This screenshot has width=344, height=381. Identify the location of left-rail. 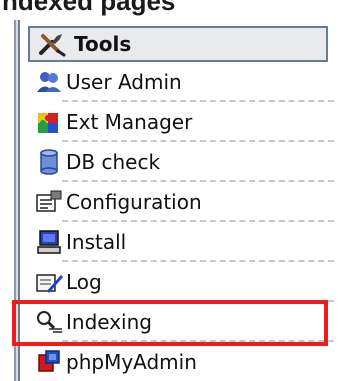
(18, 200).